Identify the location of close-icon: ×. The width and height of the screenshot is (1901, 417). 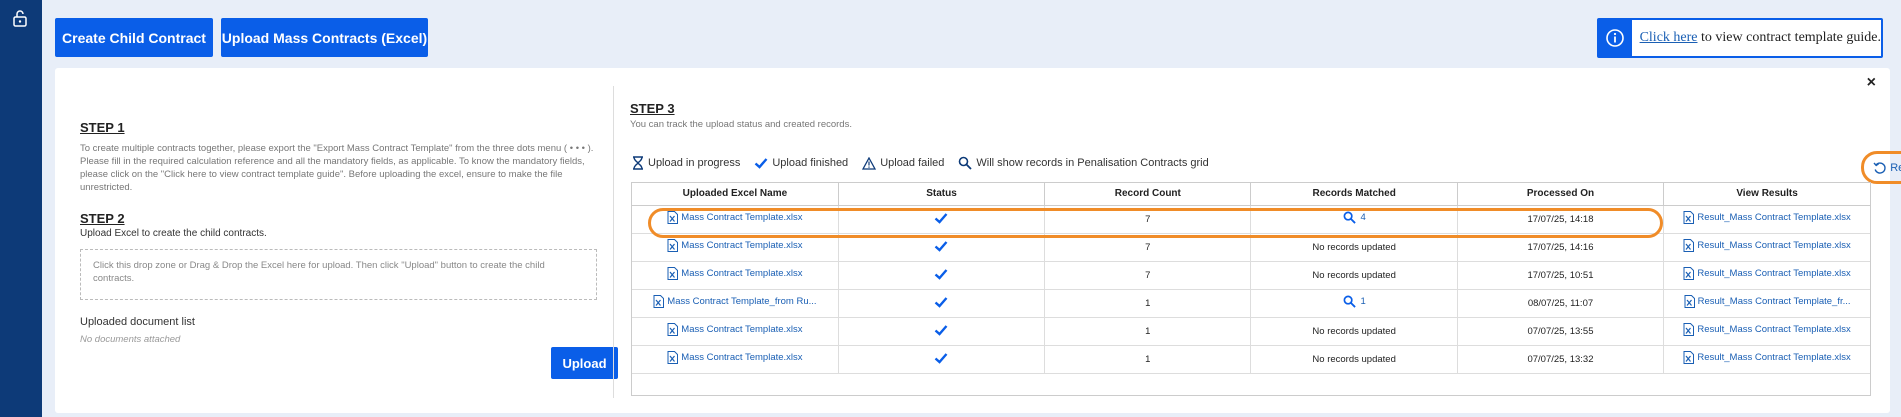
(1871, 83).